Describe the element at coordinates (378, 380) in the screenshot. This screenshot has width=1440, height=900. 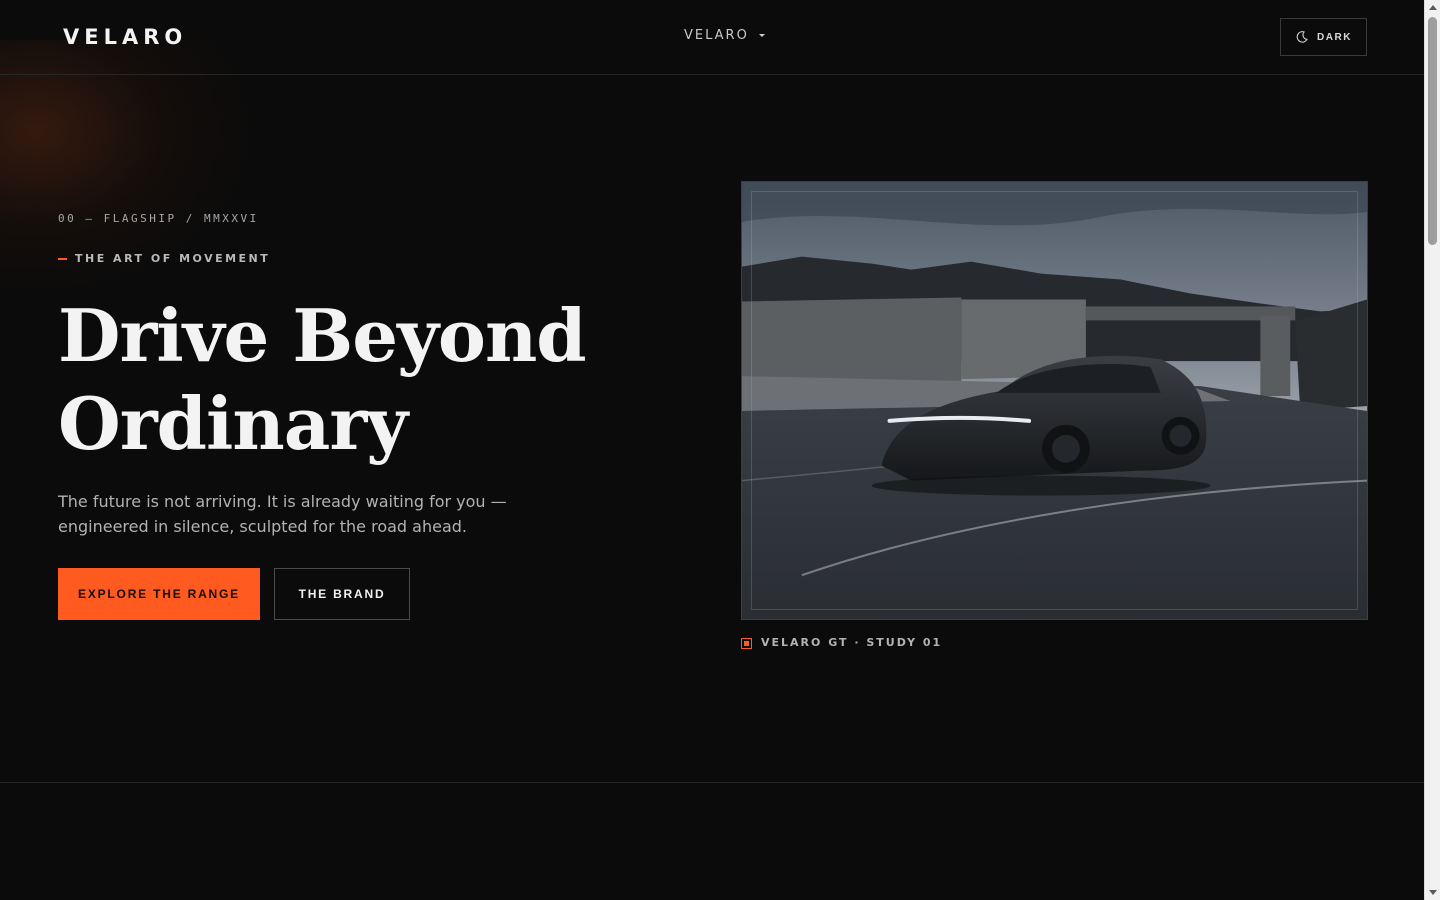
I see `hero-headline: Drive Beyond Ordinary` at that location.